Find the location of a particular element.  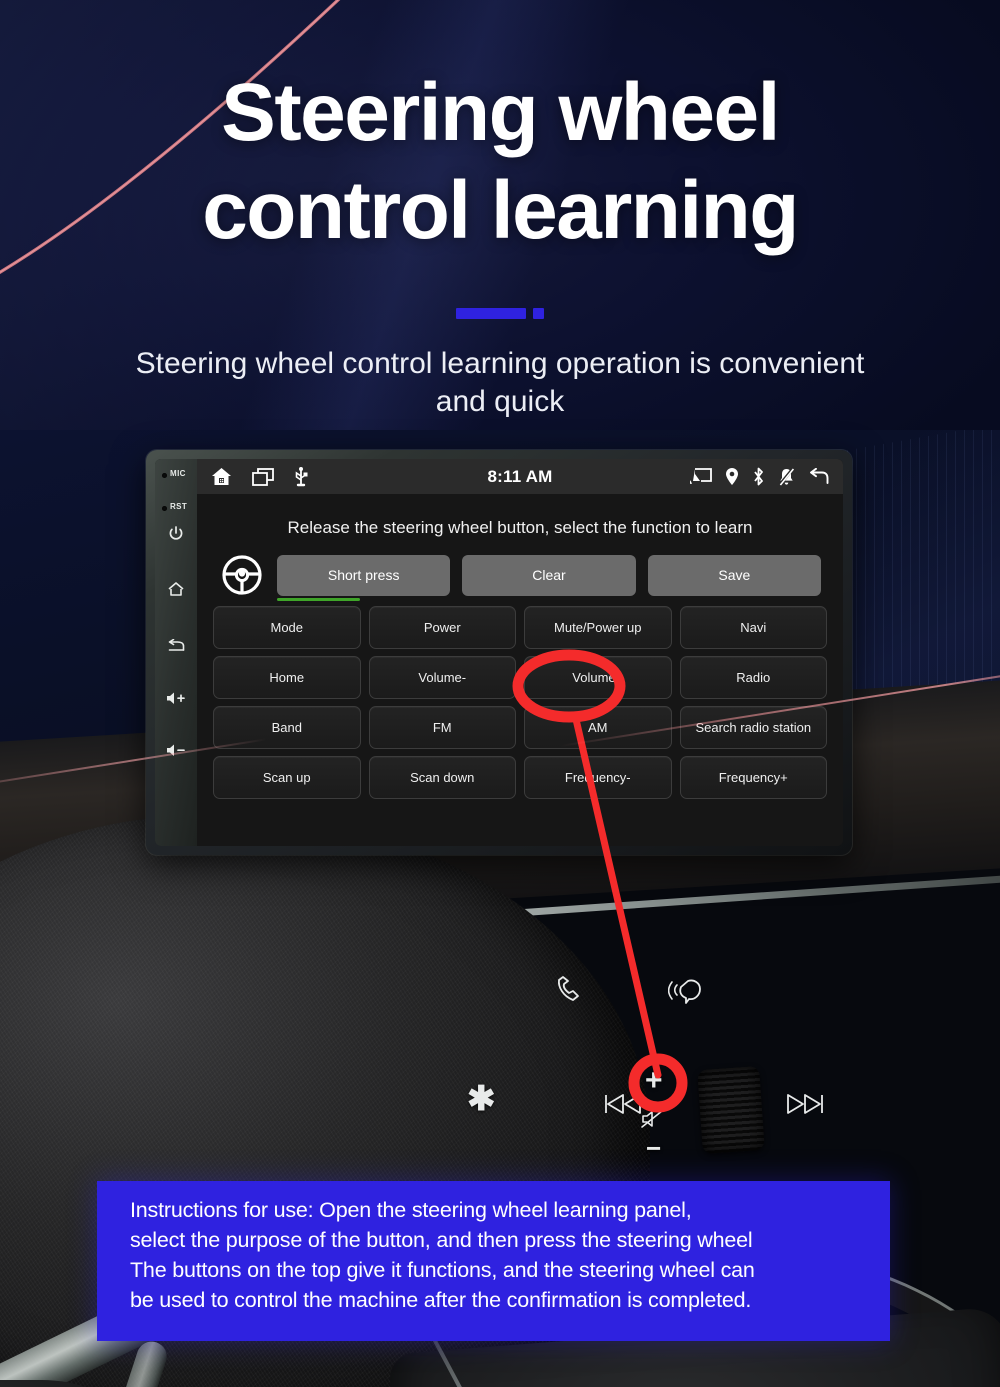

phone-icon is located at coordinates (570, 990).